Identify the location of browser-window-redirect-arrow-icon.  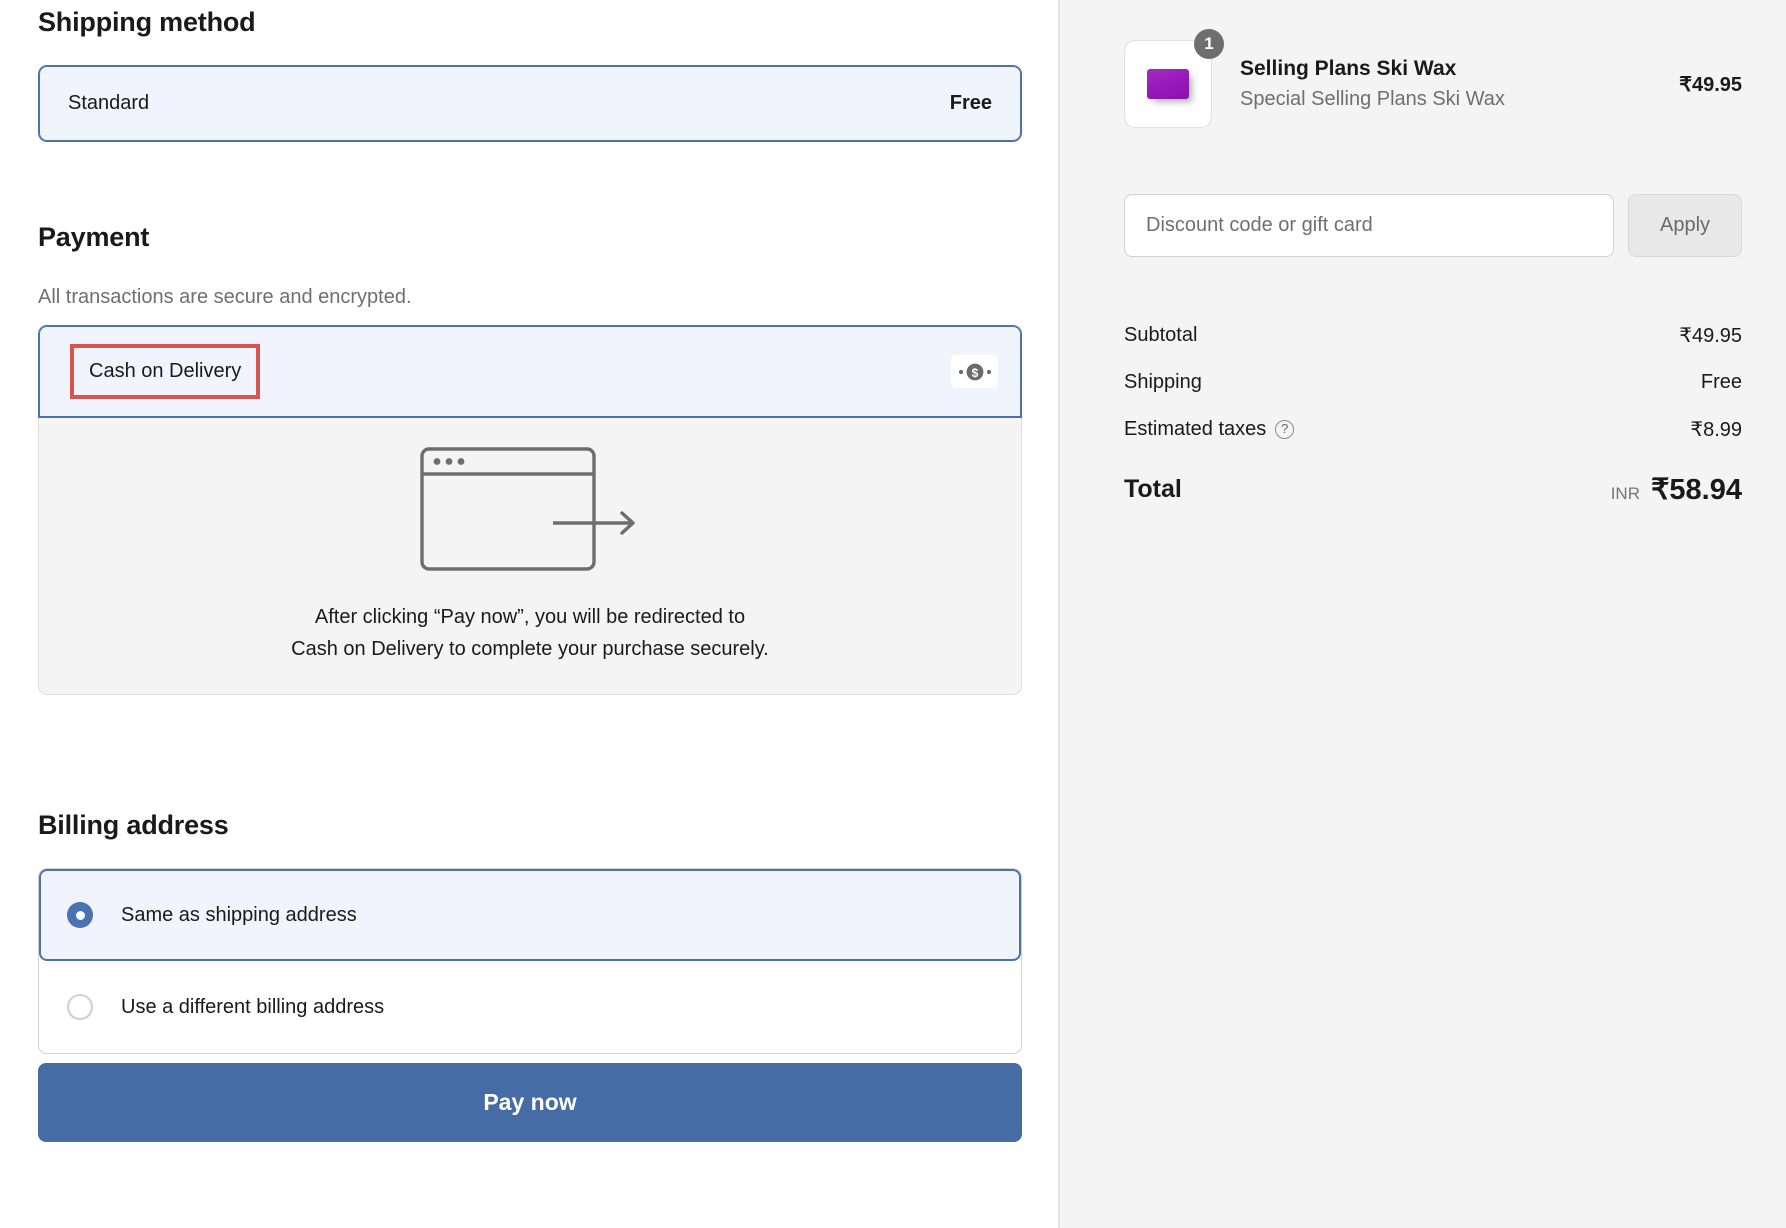
(530, 511).